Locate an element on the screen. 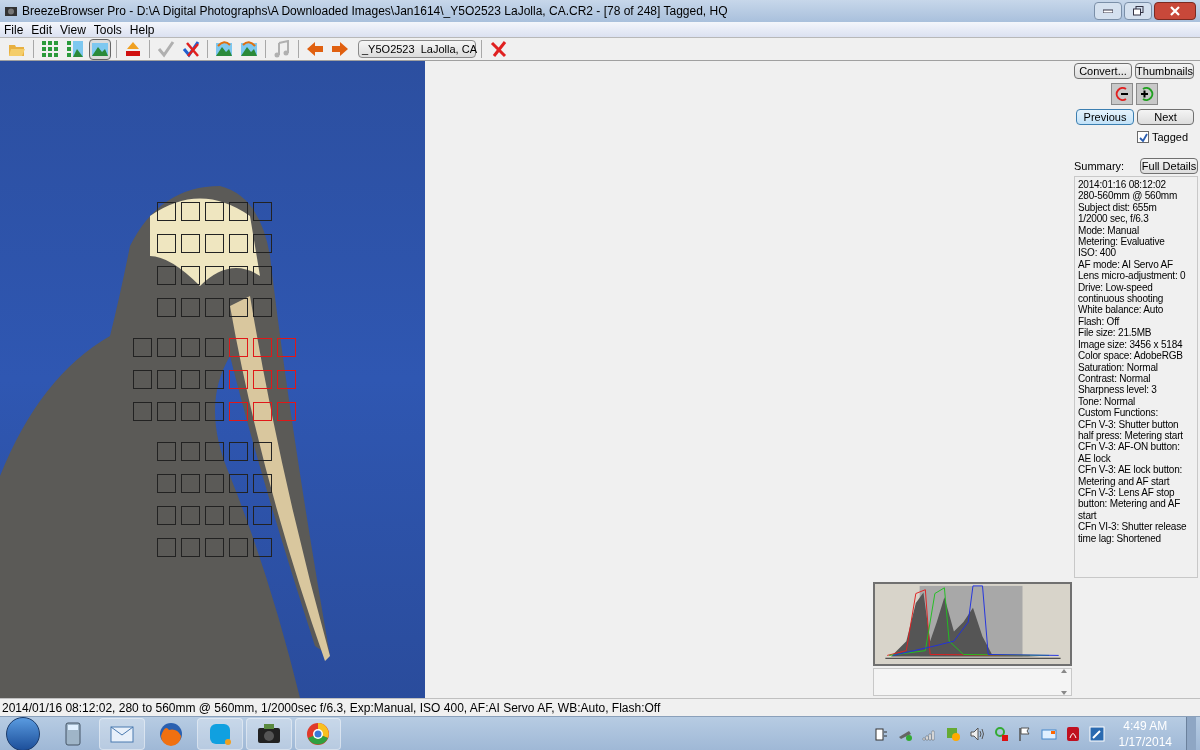  menu-item: Help is located at coordinates (142, 29).